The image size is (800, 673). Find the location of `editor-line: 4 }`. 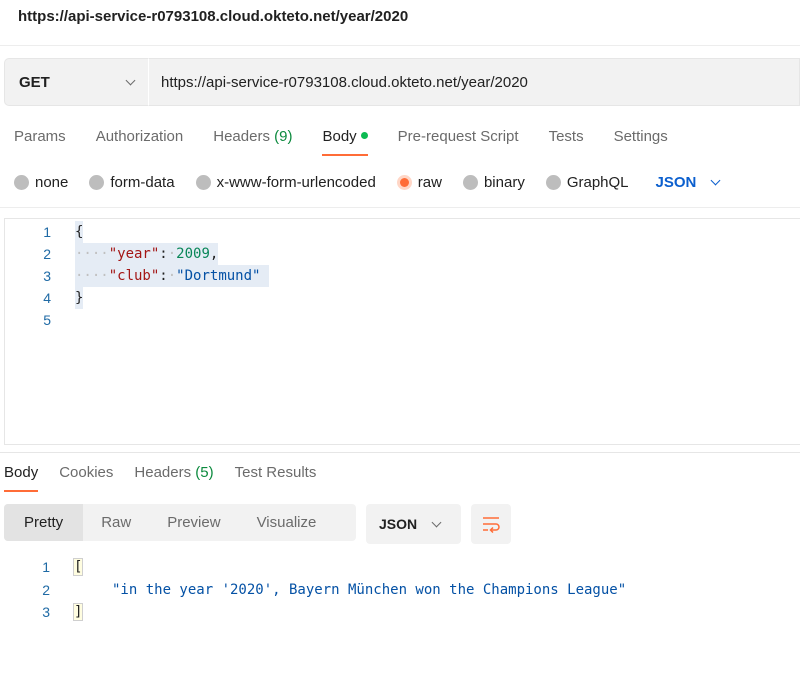

editor-line: 4 } is located at coordinates (44, 298).